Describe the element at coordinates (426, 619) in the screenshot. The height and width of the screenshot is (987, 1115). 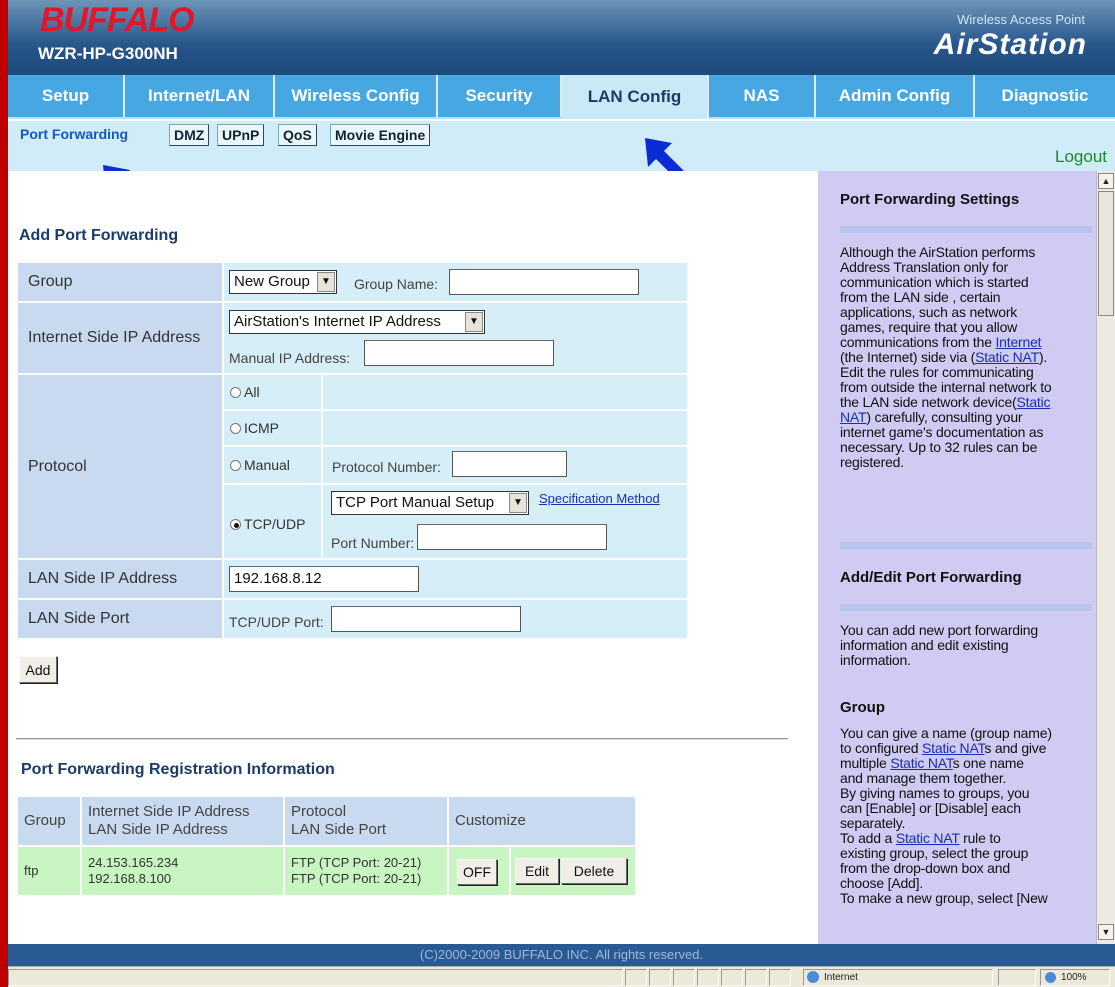
I see `lan-port-input` at that location.